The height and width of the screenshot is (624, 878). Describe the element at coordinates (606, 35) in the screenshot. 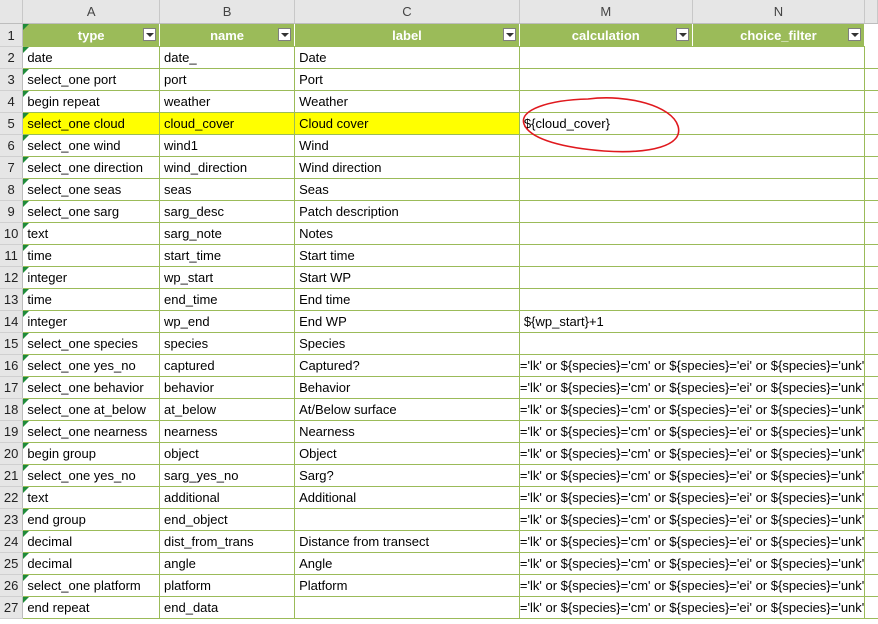

I see `header-calculation: calculation` at that location.